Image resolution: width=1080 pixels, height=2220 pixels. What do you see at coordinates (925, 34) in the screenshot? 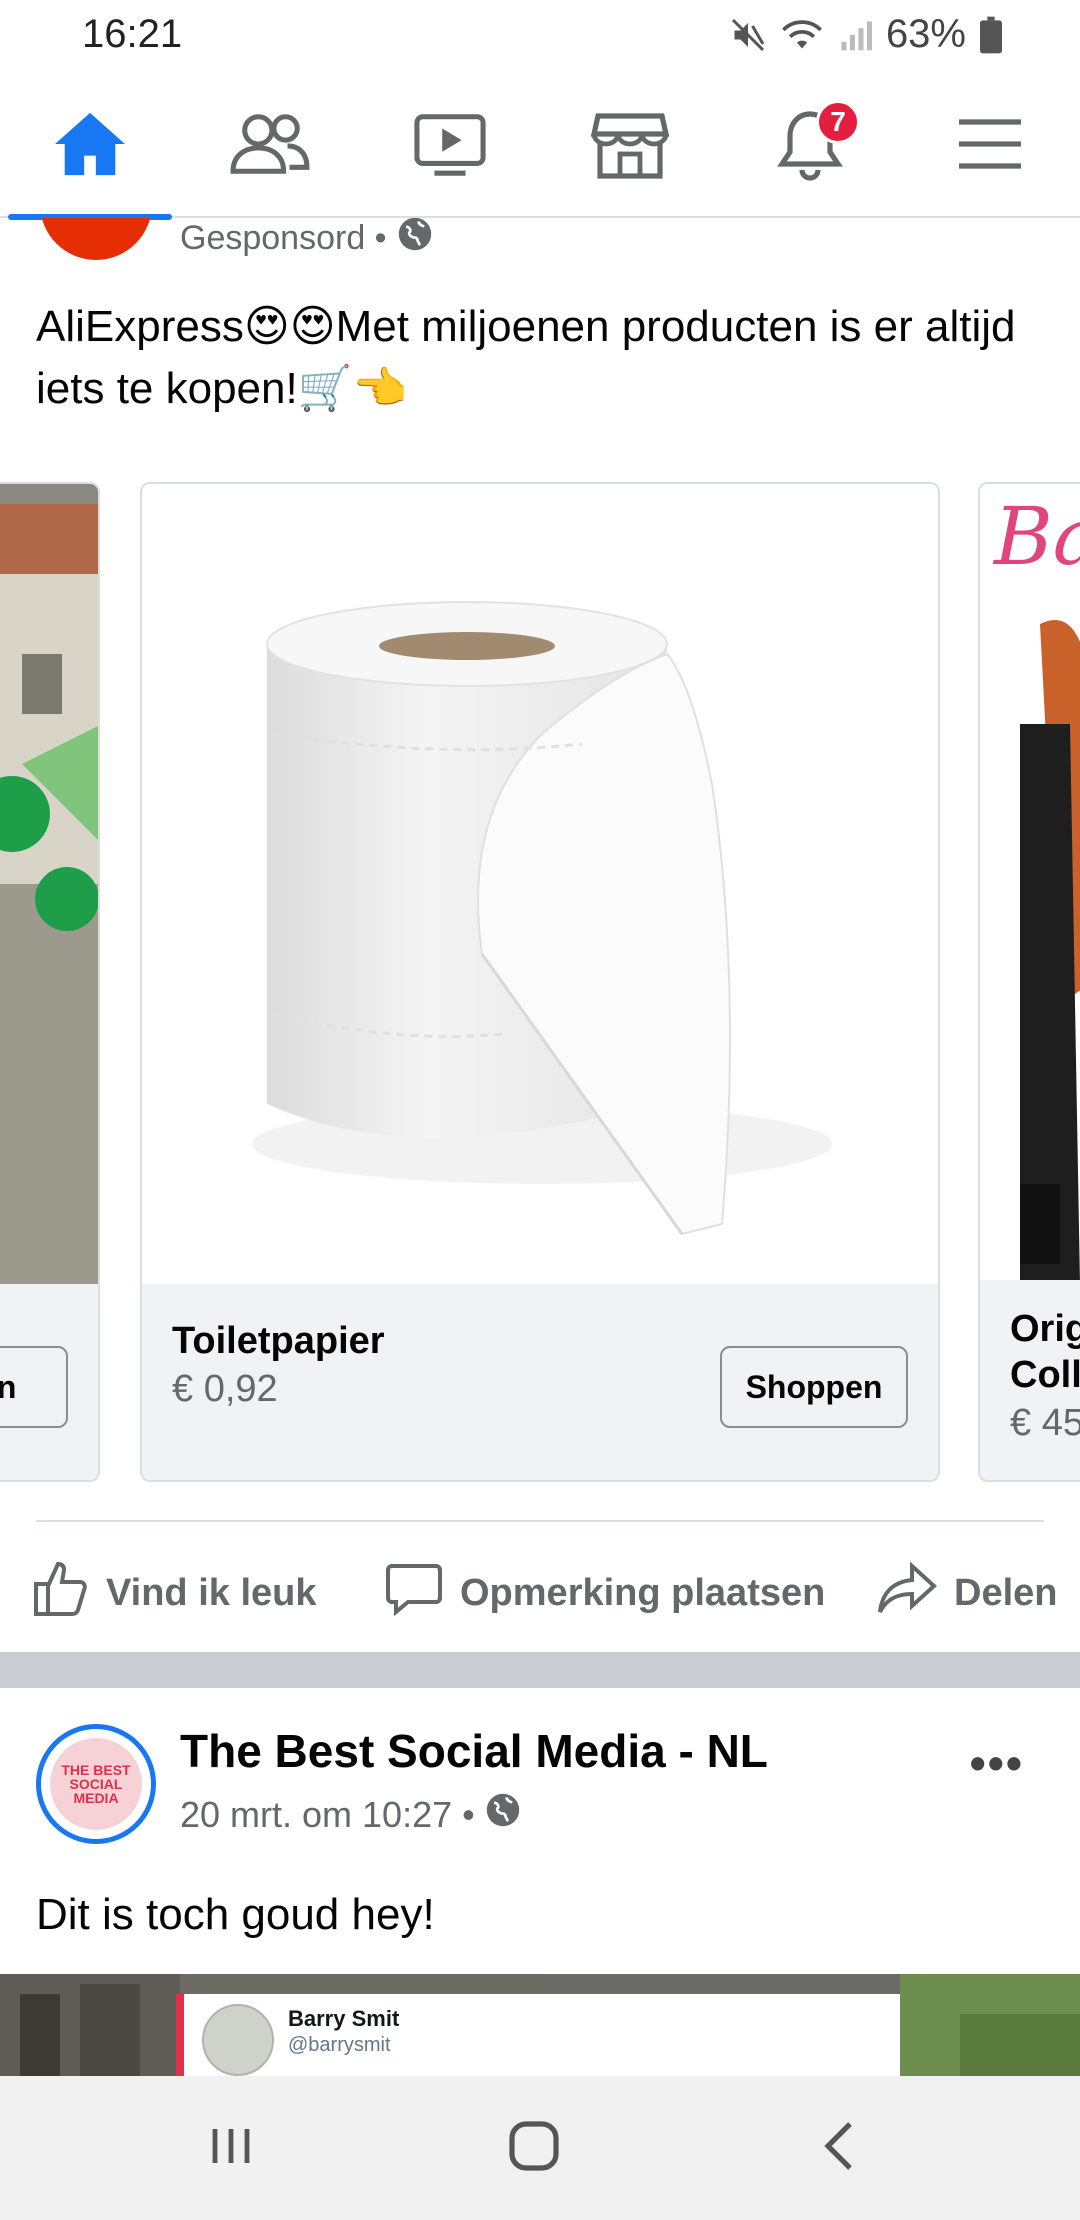
I see `battery-percent: 63%` at bounding box center [925, 34].